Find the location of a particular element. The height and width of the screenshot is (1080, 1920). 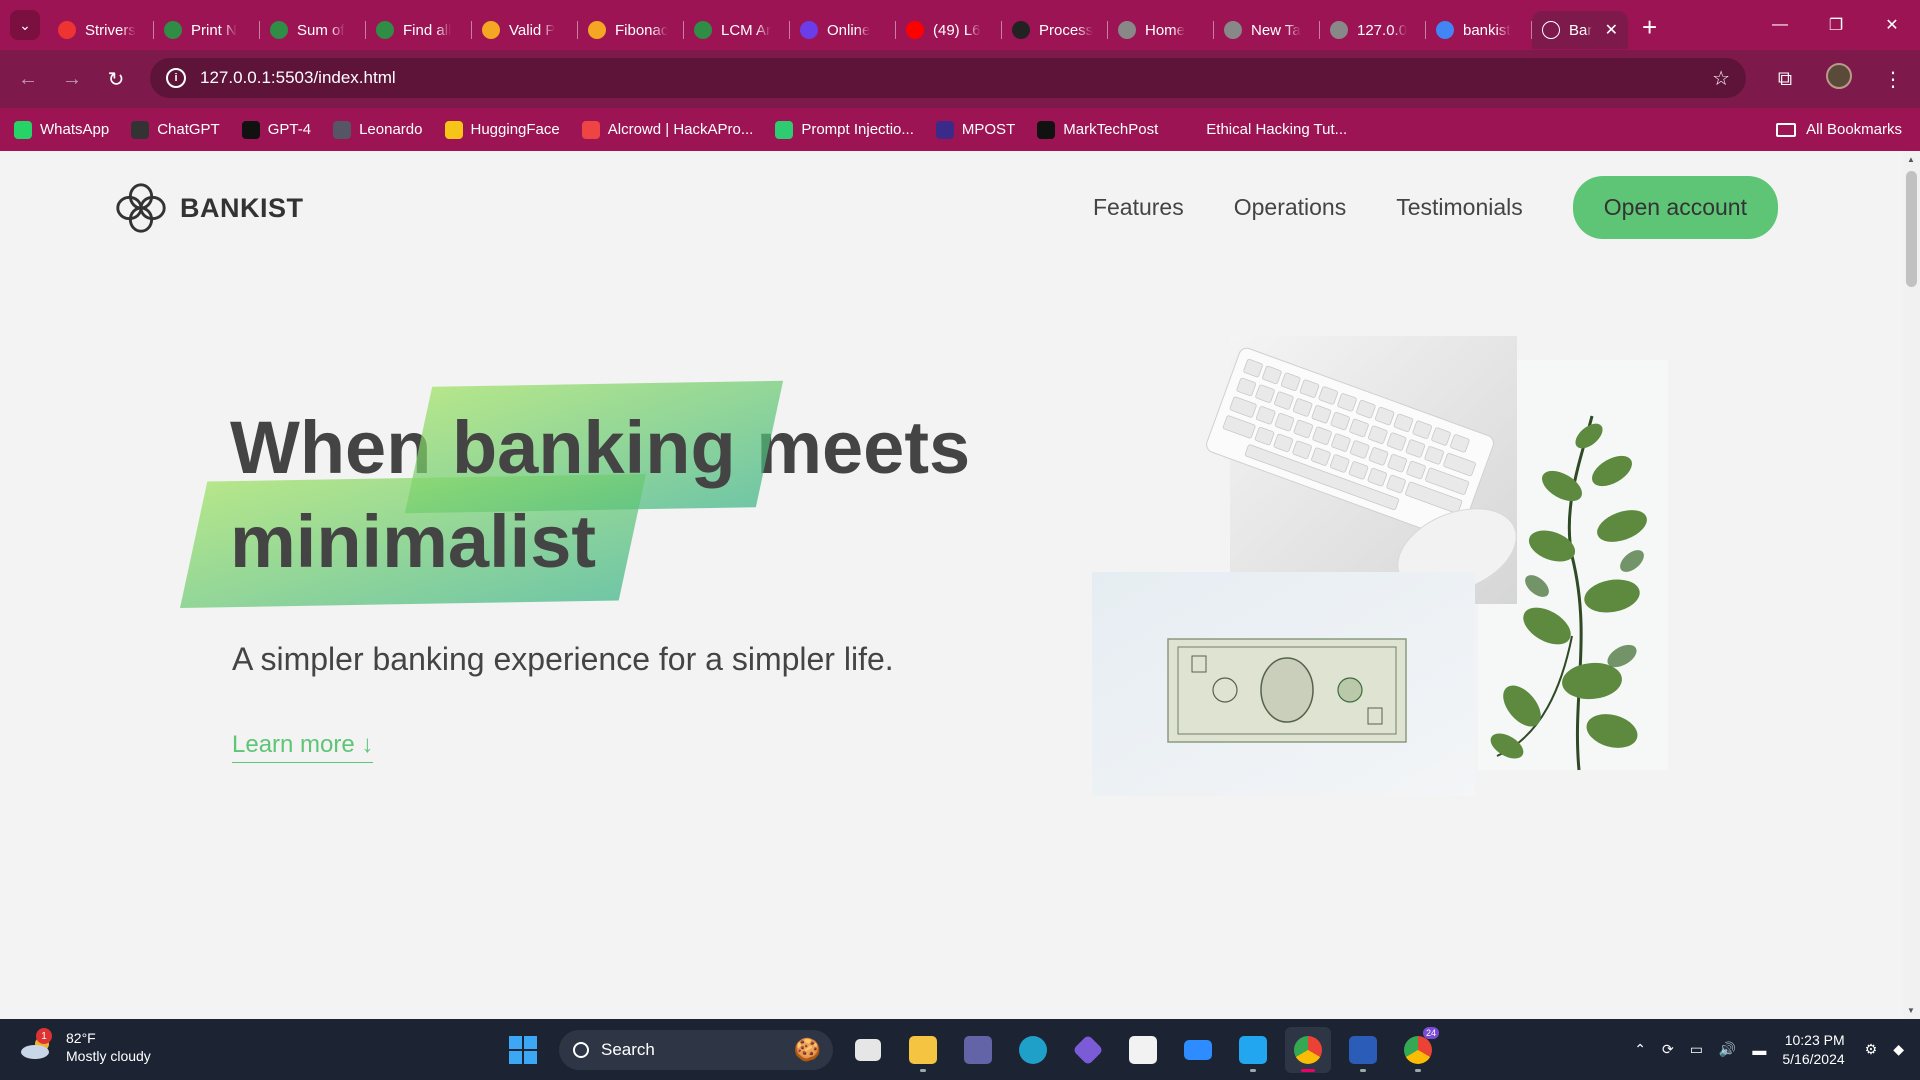

battery-icon: ▬ is located at coordinates (1759, 1050).